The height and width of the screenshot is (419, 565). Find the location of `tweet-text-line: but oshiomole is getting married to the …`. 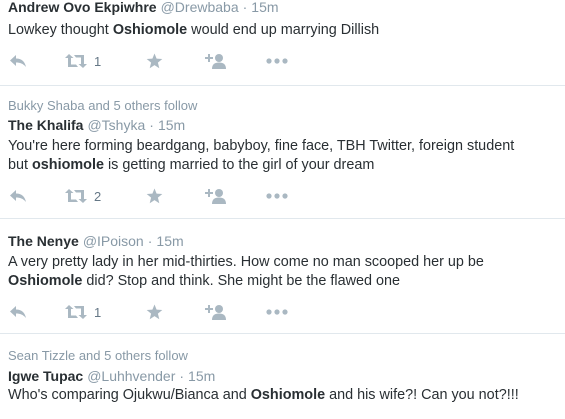

tweet-text-line: but oshiomole is getting married to the … is located at coordinates (286, 165).